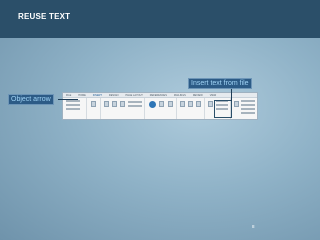  Describe the element at coordinates (152, 104) in the screenshot. I see `store-icon` at that location.